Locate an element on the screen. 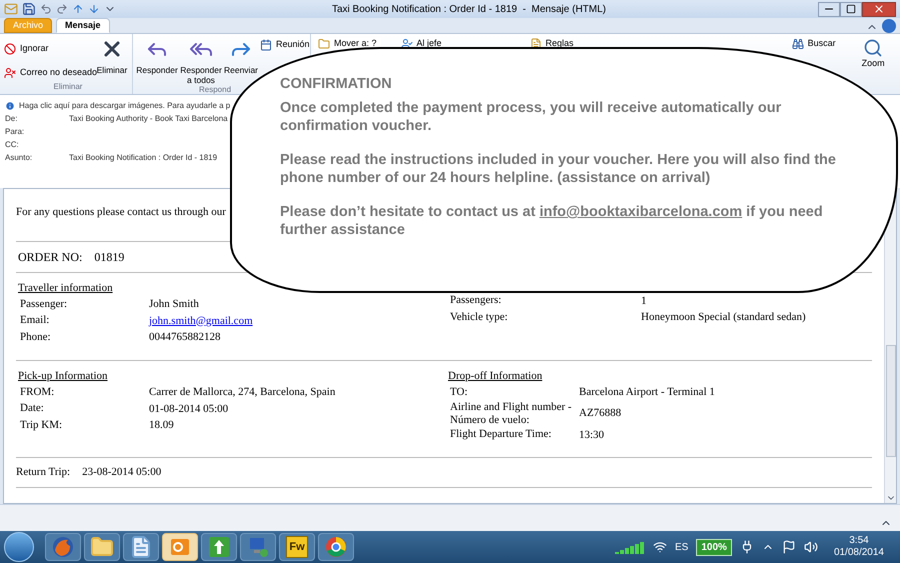 This screenshot has width=900, height=563. callout-title: CONFIRMATION is located at coordinates (336, 84).